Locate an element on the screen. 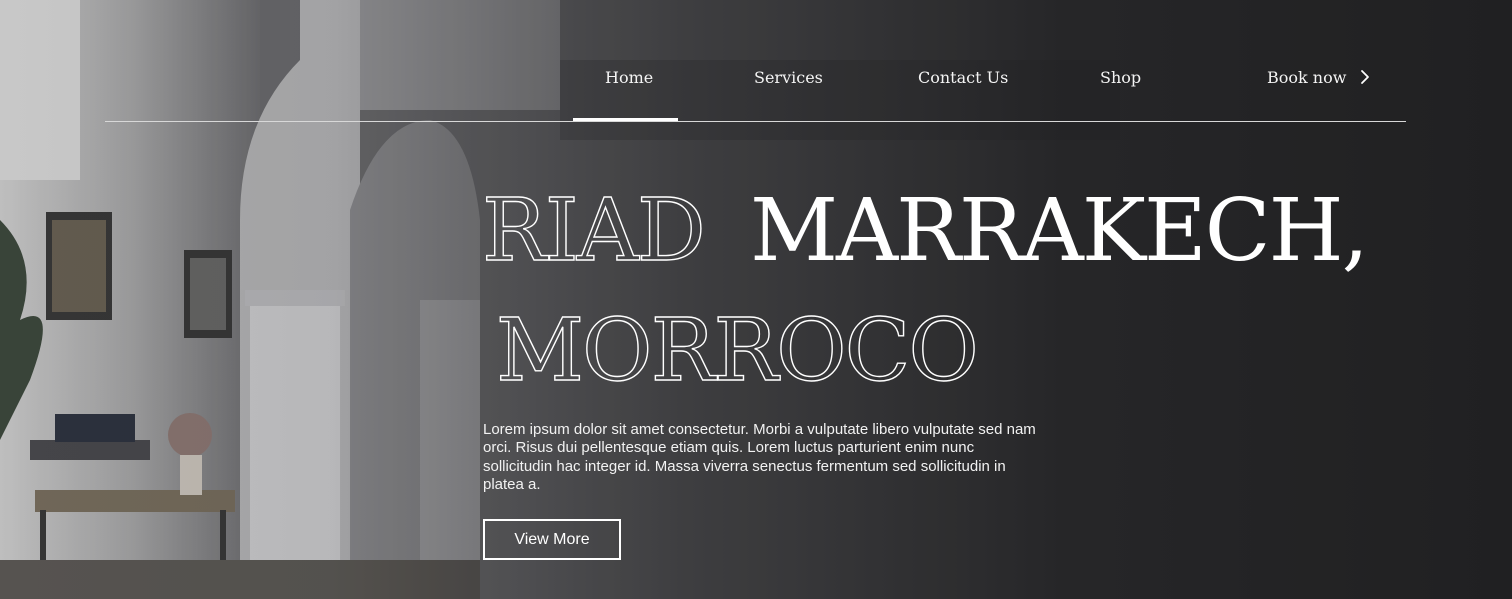 This screenshot has width=1512, height=599. view-more-button: View More is located at coordinates (552, 539).